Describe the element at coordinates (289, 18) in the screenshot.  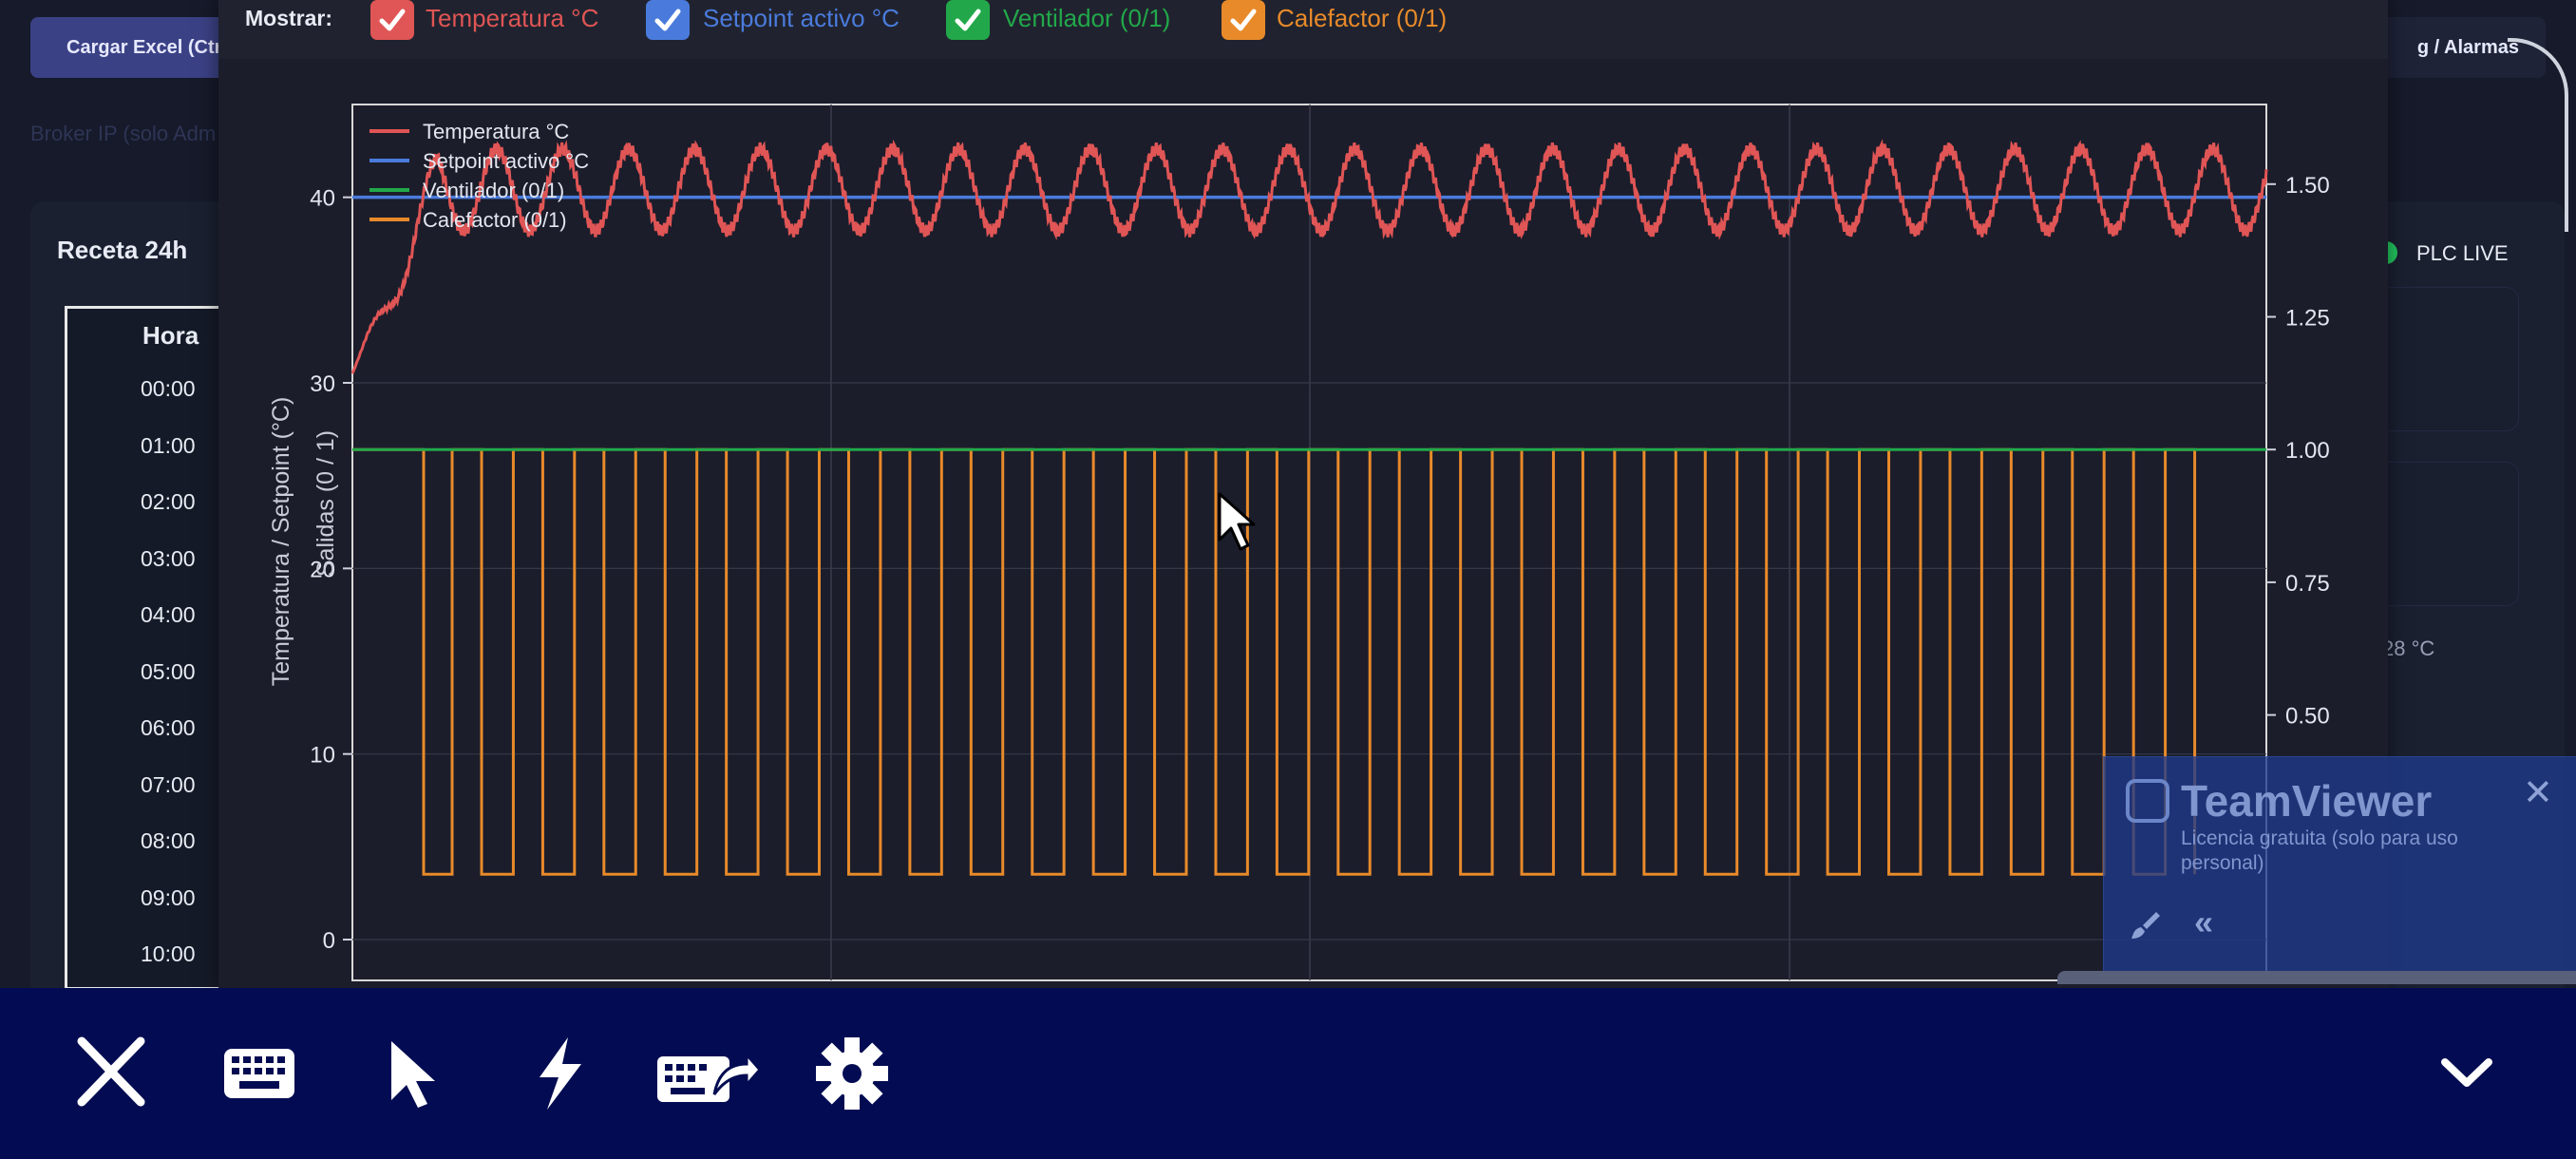
I see `show-label: Mostrar:` at that location.